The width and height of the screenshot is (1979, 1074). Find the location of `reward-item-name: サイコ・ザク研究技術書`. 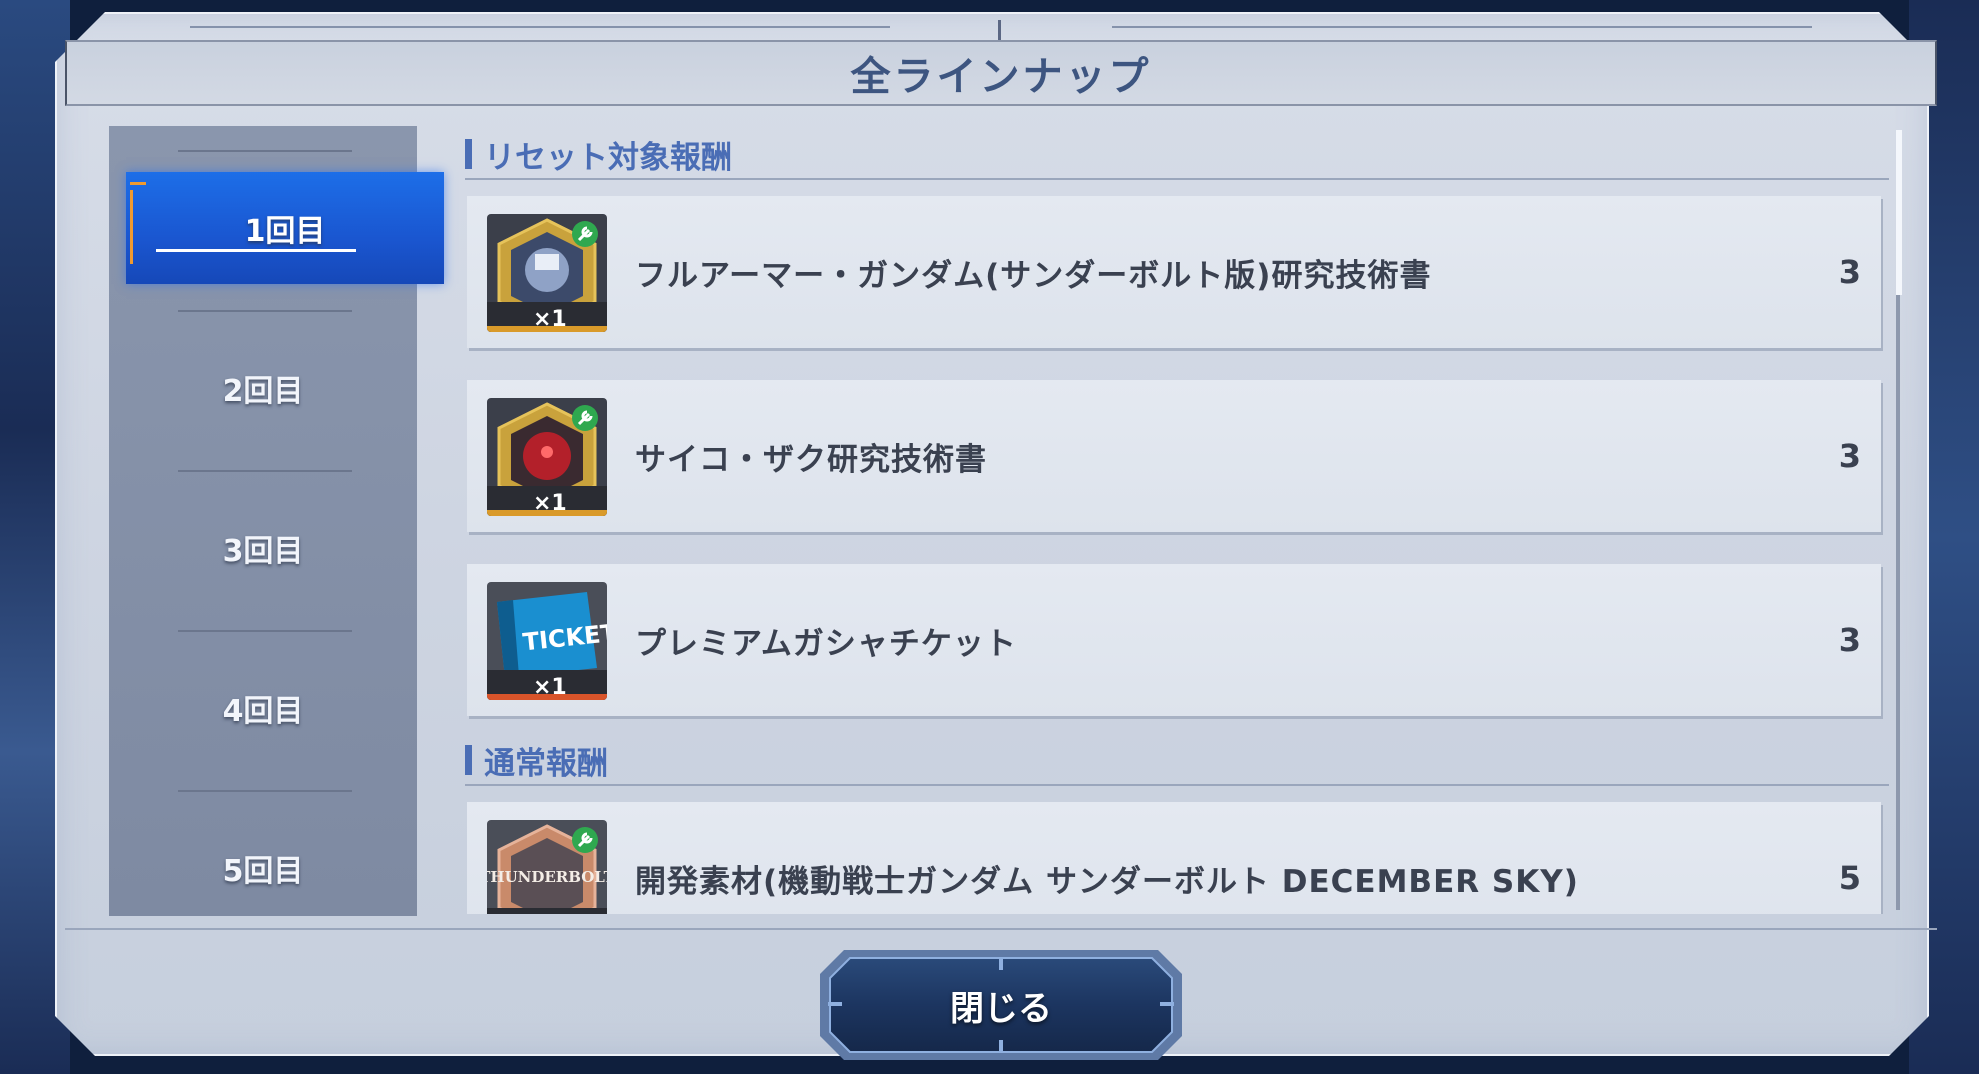

reward-item-name: サイコ・ザク研究技術書 is located at coordinates (811, 459).